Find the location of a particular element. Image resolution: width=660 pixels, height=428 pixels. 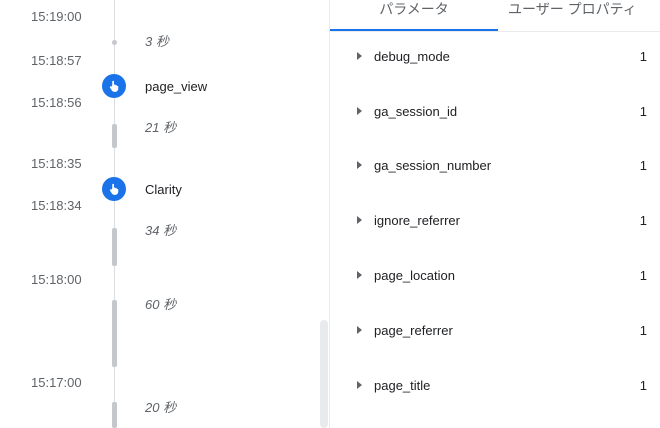

timestamp: 15:18:57 is located at coordinates (56, 60).